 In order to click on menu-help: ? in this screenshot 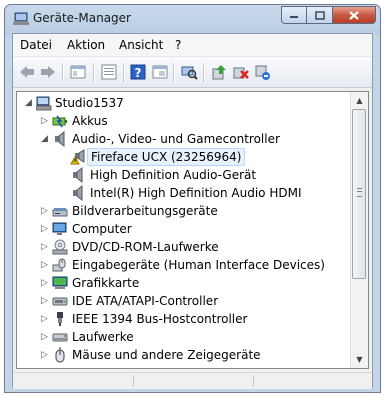, I will do `click(178, 45)`.